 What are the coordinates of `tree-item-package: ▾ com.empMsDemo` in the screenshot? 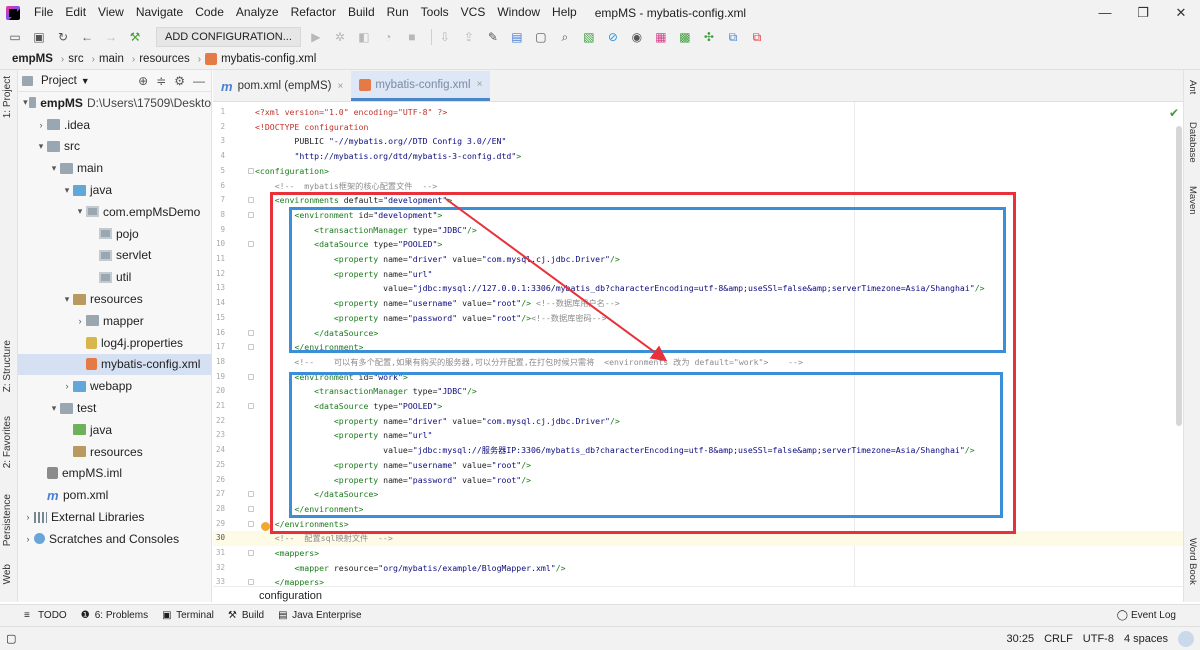 It's located at (114, 212).